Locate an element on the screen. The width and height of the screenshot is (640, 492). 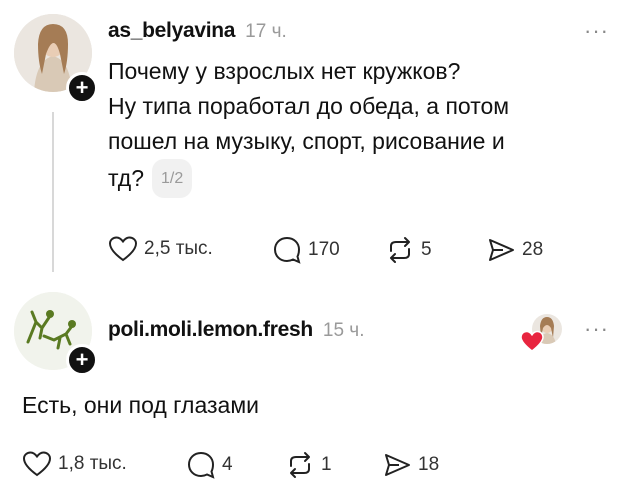
reply-time: 15 ч. is located at coordinates (343, 330).